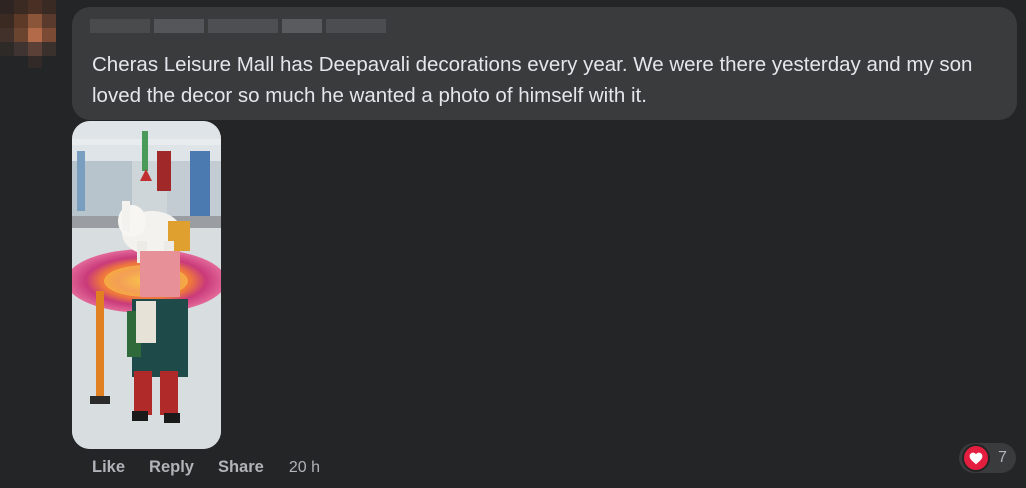 The width and height of the screenshot is (1026, 488). I want to click on reply-button: Reply, so click(171, 467).